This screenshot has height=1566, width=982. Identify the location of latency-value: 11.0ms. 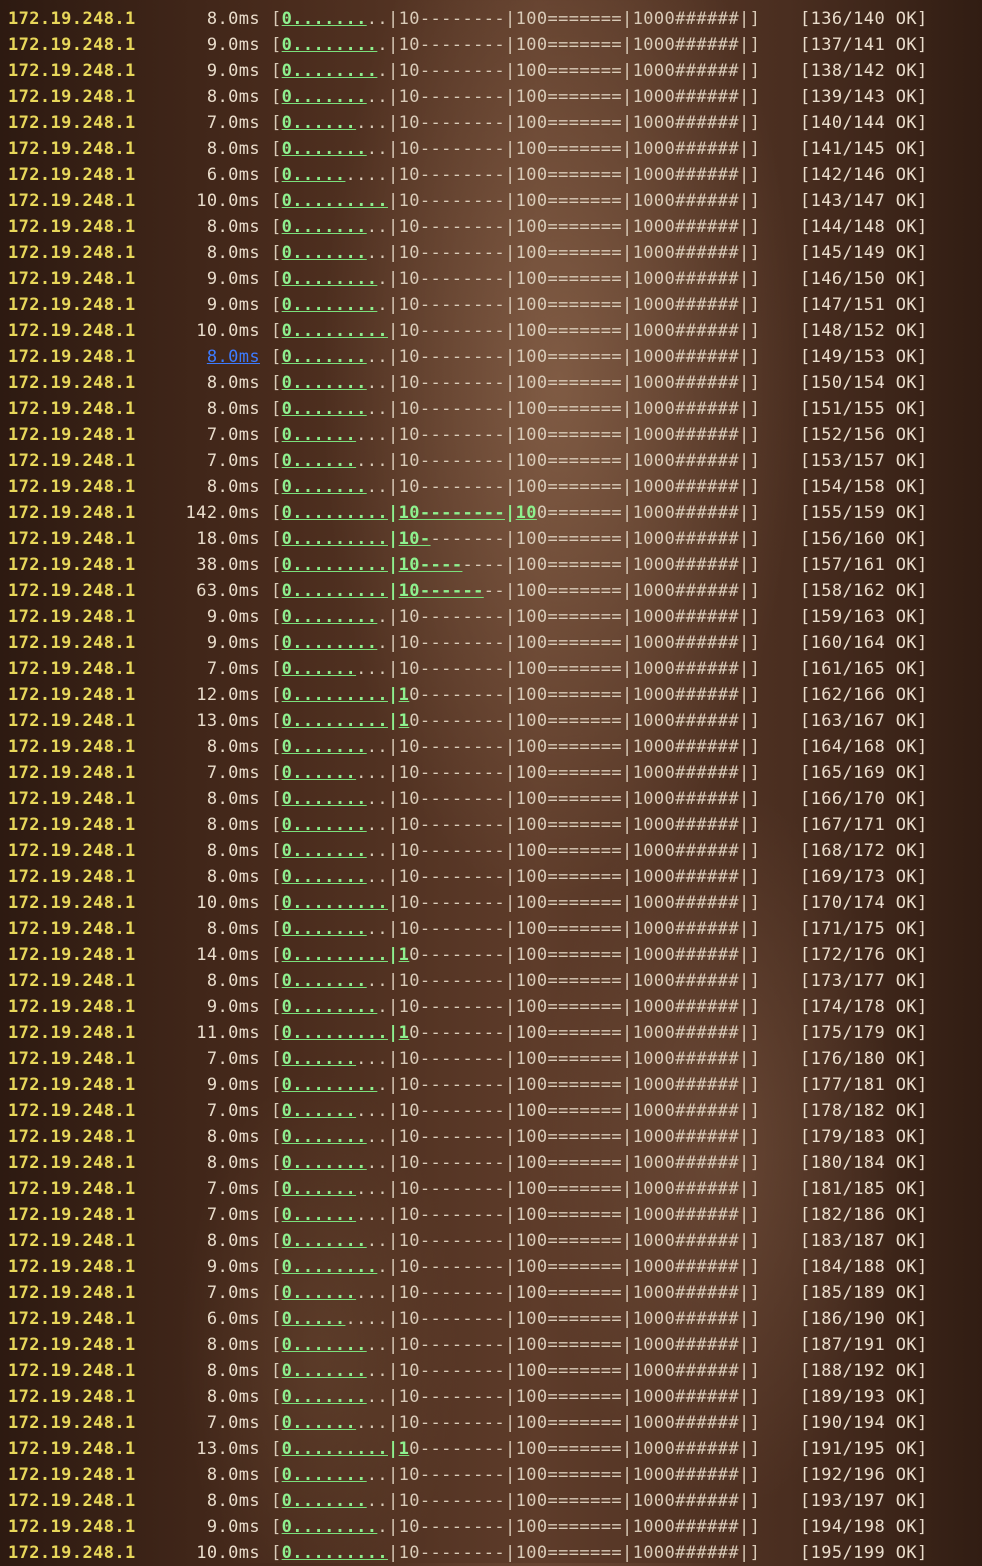
(228, 1033).